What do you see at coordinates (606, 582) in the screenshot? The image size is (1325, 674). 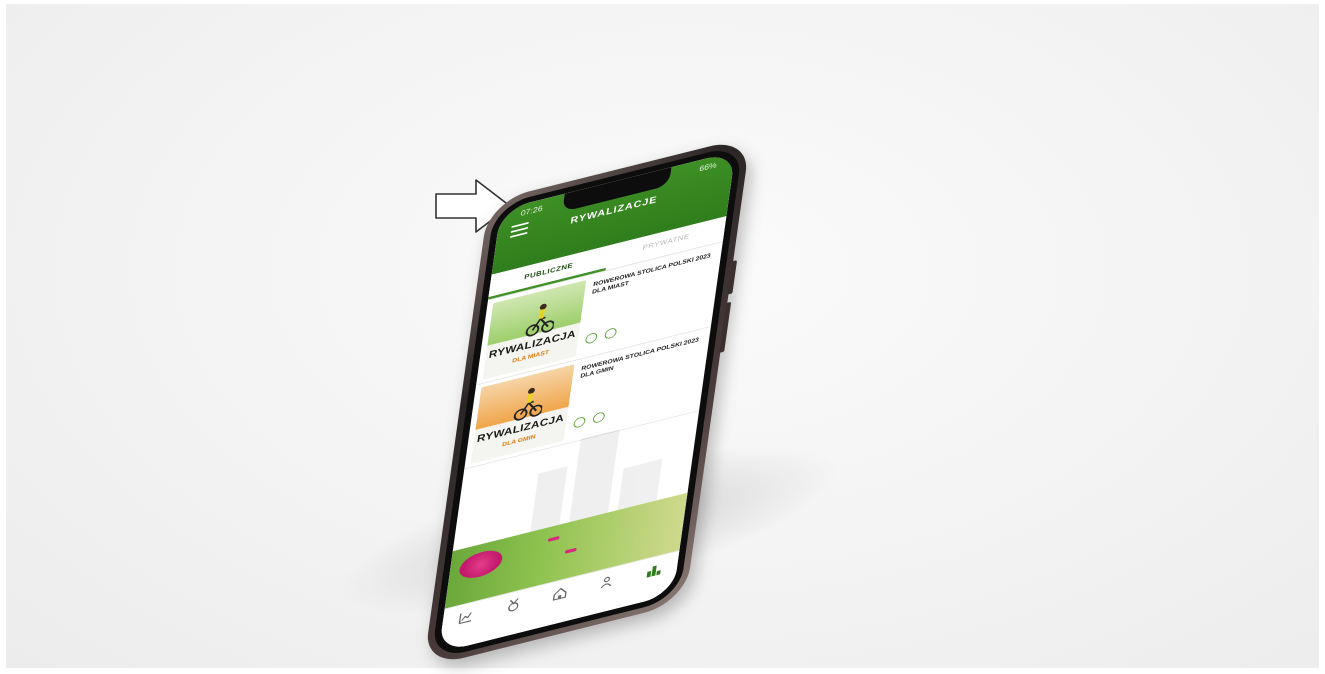 I see `group-icon` at bounding box center [606, 582].